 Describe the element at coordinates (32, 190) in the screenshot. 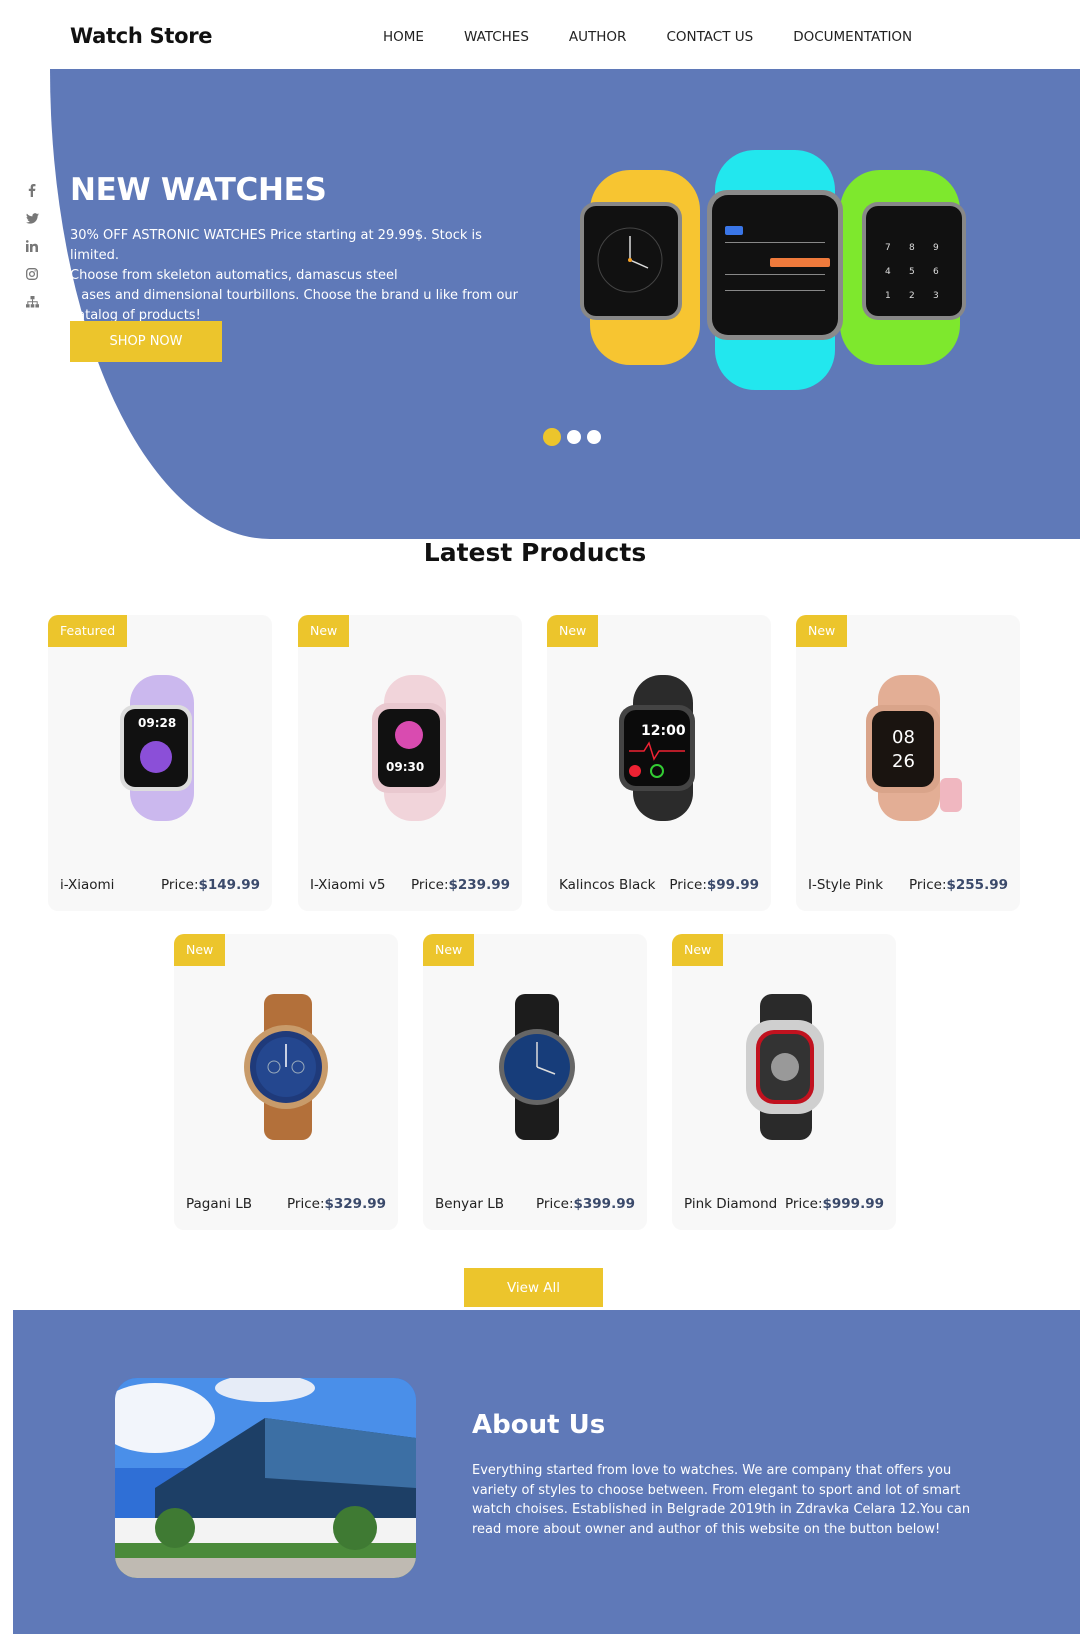

I see `facebook-icon` at that location.